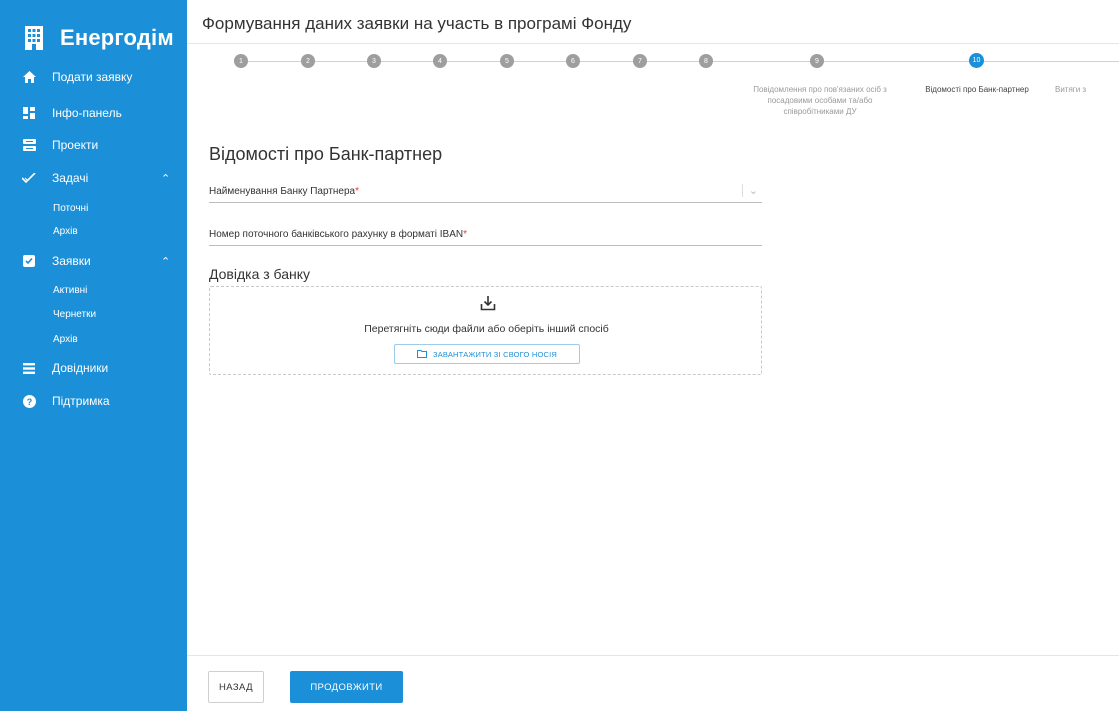 The width and height of the screenshot is (1119, 711). Describe the element at coordinates (29, 178) in the screenshot. I see `check-icon` at that location.